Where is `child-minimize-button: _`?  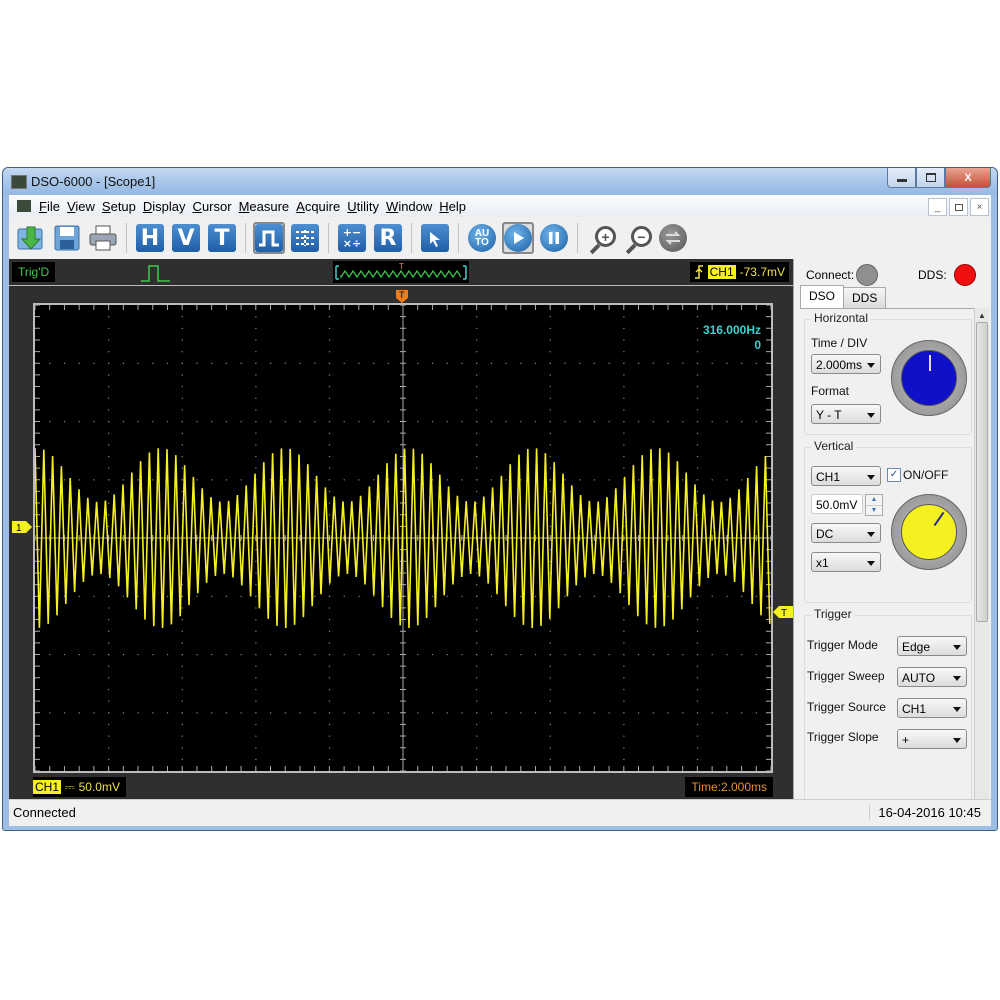
child-minimize-button: _ is located at coordinates (937, 207).